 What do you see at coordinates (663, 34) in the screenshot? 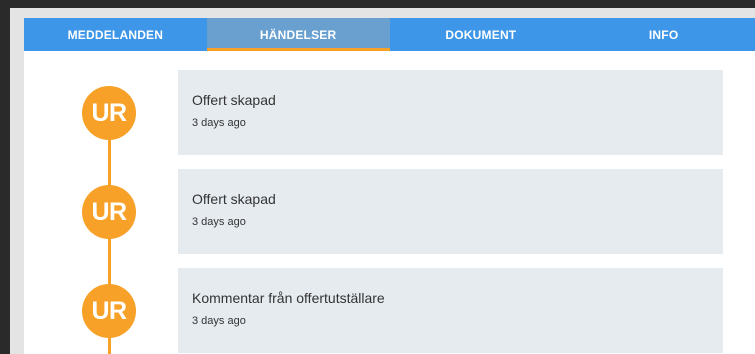
I see `tab-info: INFO` at bounding box center [663, 34].